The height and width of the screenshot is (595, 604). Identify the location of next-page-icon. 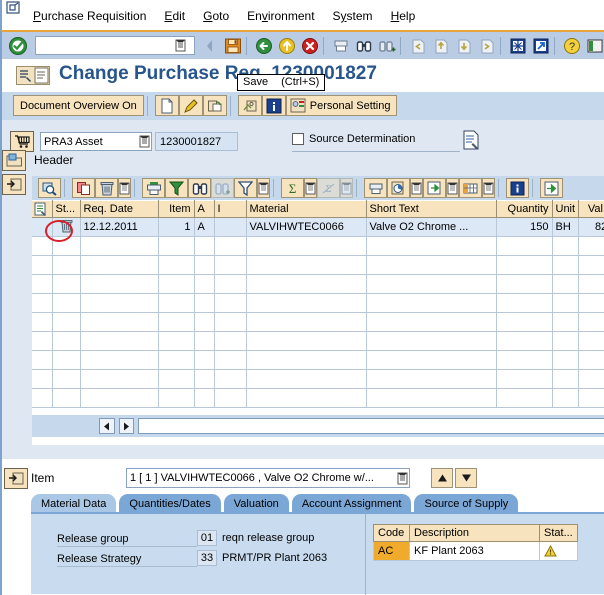
(463, 46).